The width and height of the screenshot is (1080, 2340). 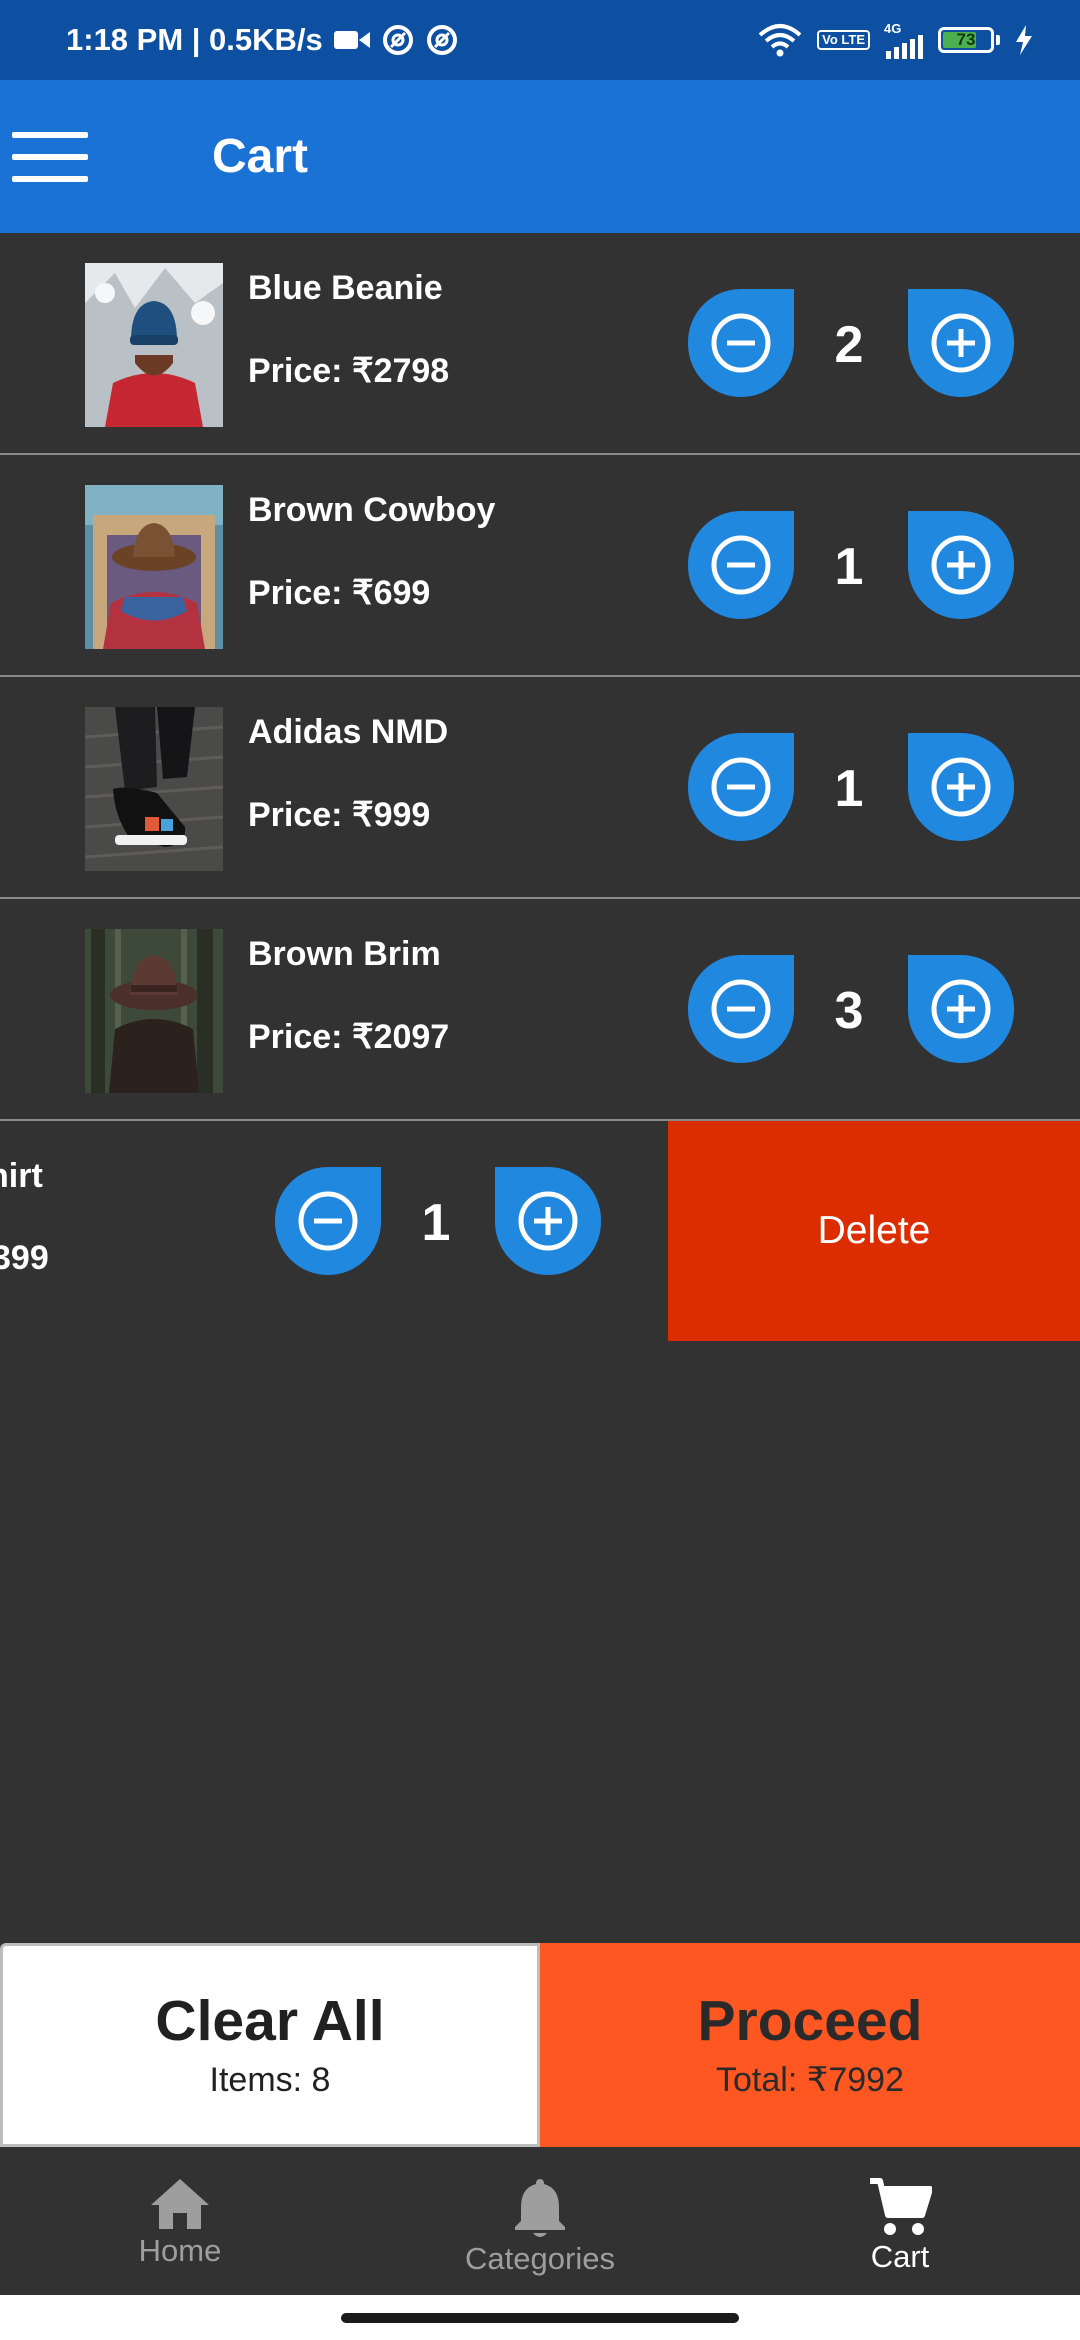 I want to click on bell-icon, so click(x=540, y=2208).